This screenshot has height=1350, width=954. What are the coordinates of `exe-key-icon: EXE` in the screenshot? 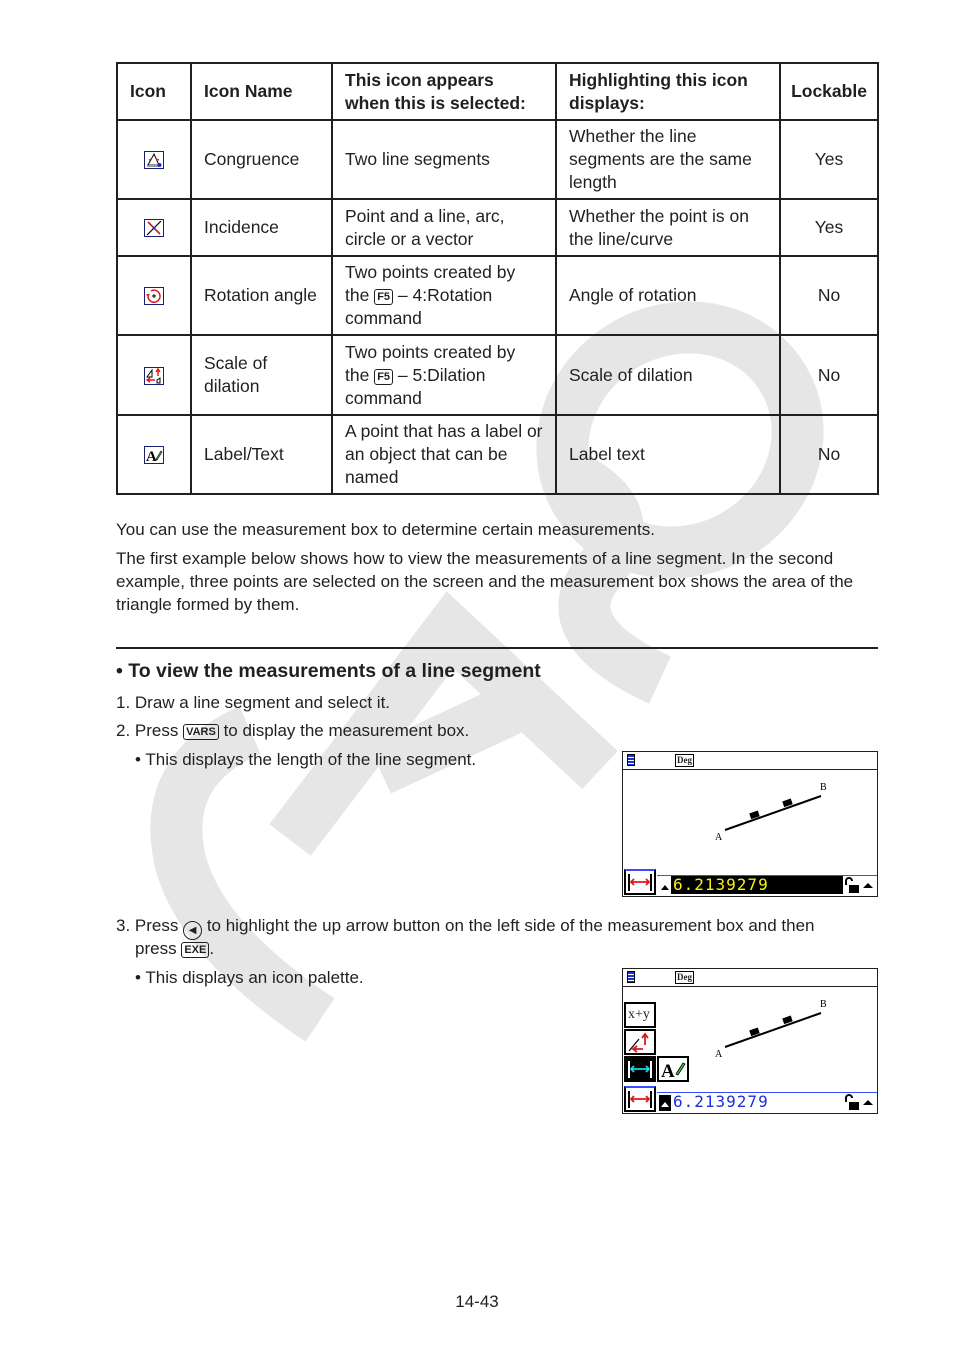 It's located at (195, 950).